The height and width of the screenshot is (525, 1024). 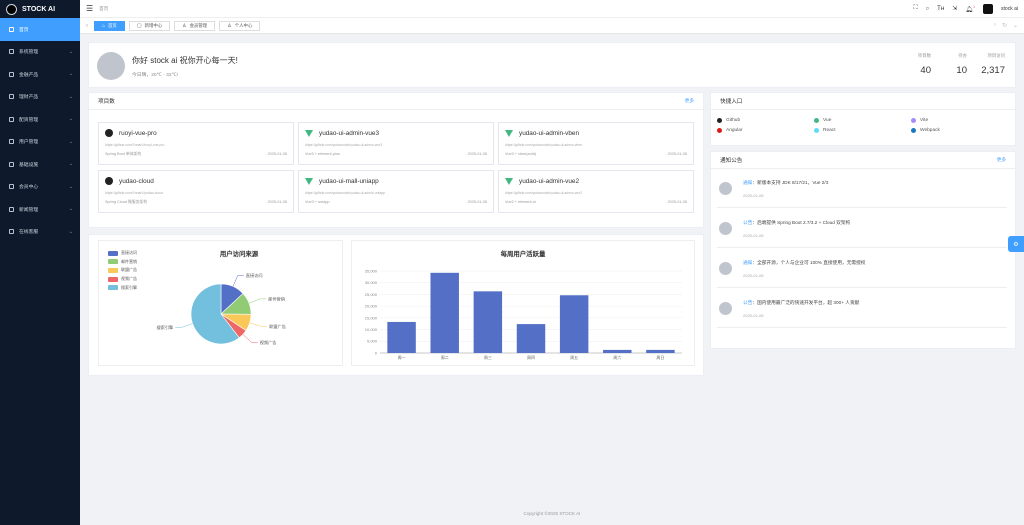 What do you see at coordinates (11, 187) in the screenshot?
I see `member-icon` at bounding box center [11, 187].